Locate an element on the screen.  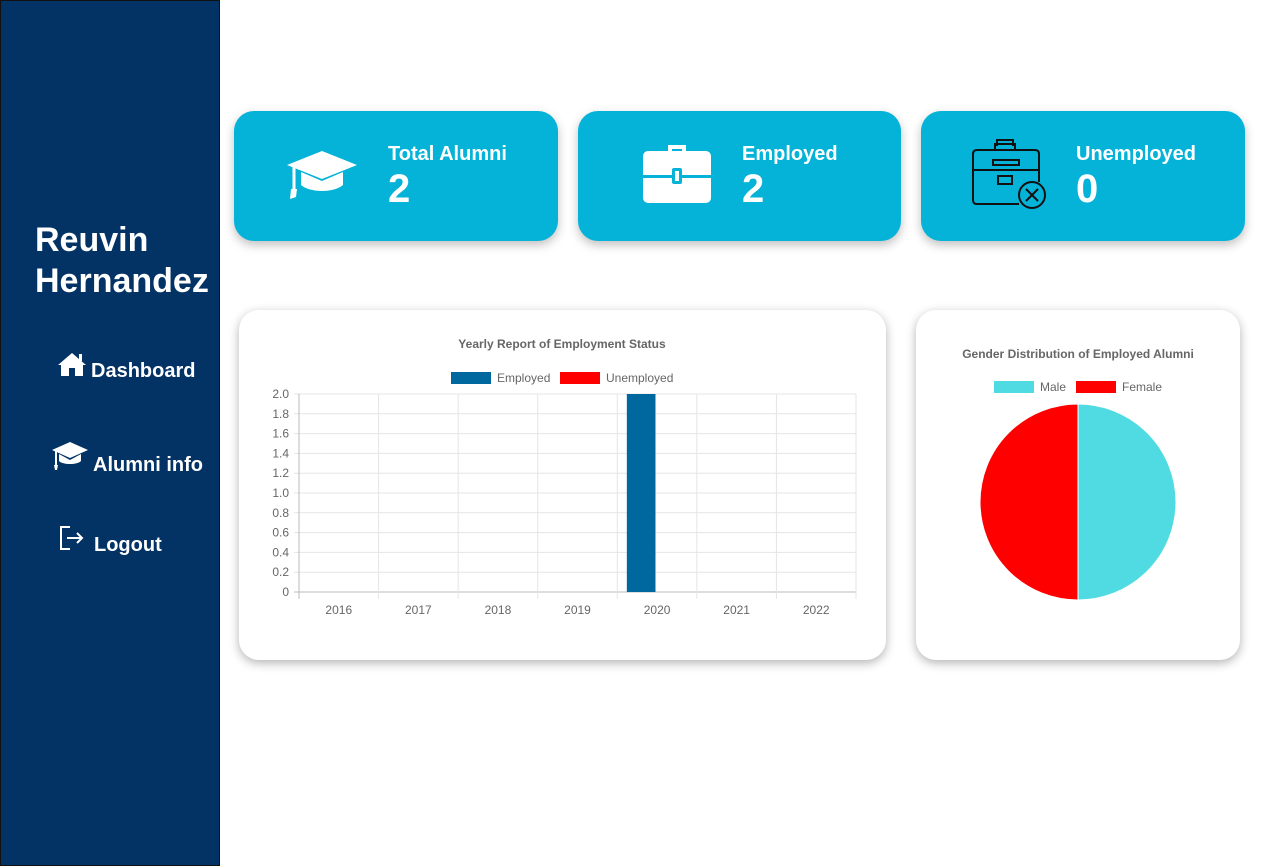
nav-logout: Logout is located at coordinates (110, 541).